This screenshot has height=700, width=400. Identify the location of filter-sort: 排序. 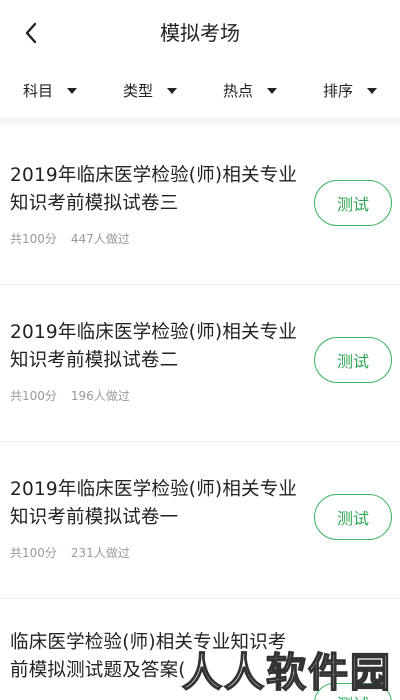
(350, 90).